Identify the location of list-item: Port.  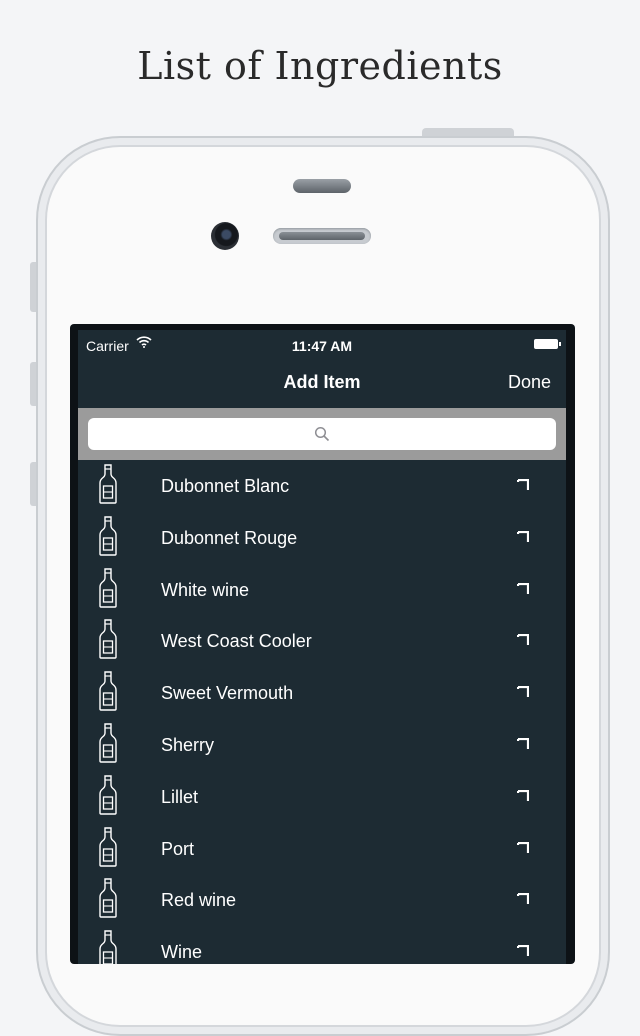
(322, 849).